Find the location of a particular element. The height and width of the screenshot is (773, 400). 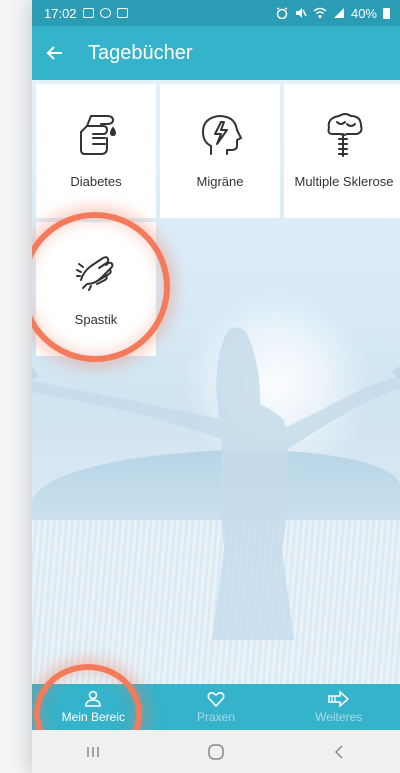

chevron-left-icon is located at coordinates (338, 751).